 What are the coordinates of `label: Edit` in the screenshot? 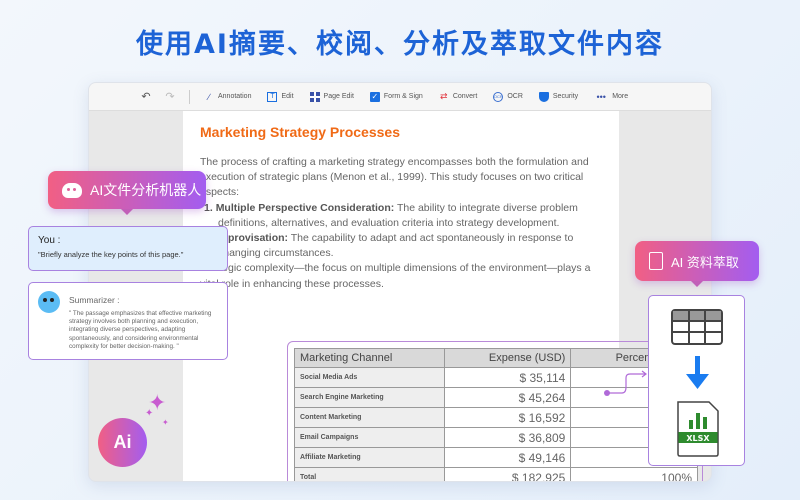 It's located at (287, 96).